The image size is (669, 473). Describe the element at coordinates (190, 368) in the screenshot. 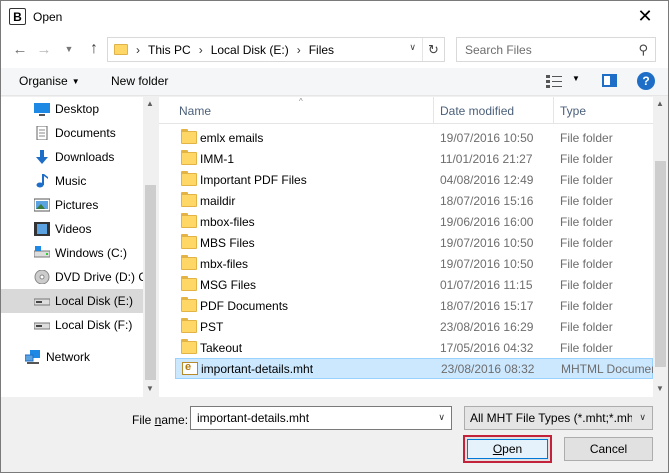

I see `mht-file-icon` at that location.